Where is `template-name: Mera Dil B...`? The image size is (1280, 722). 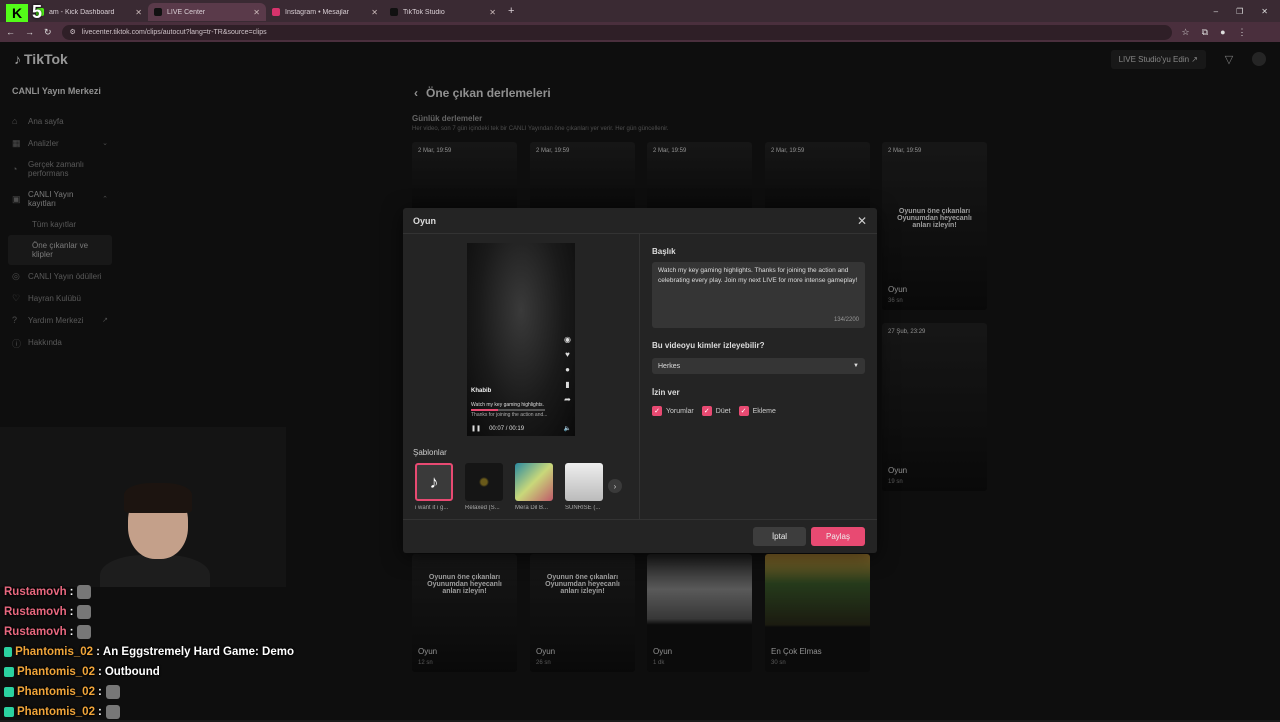
template-name: Mera Dil B... is located at coordinates (532, 508).